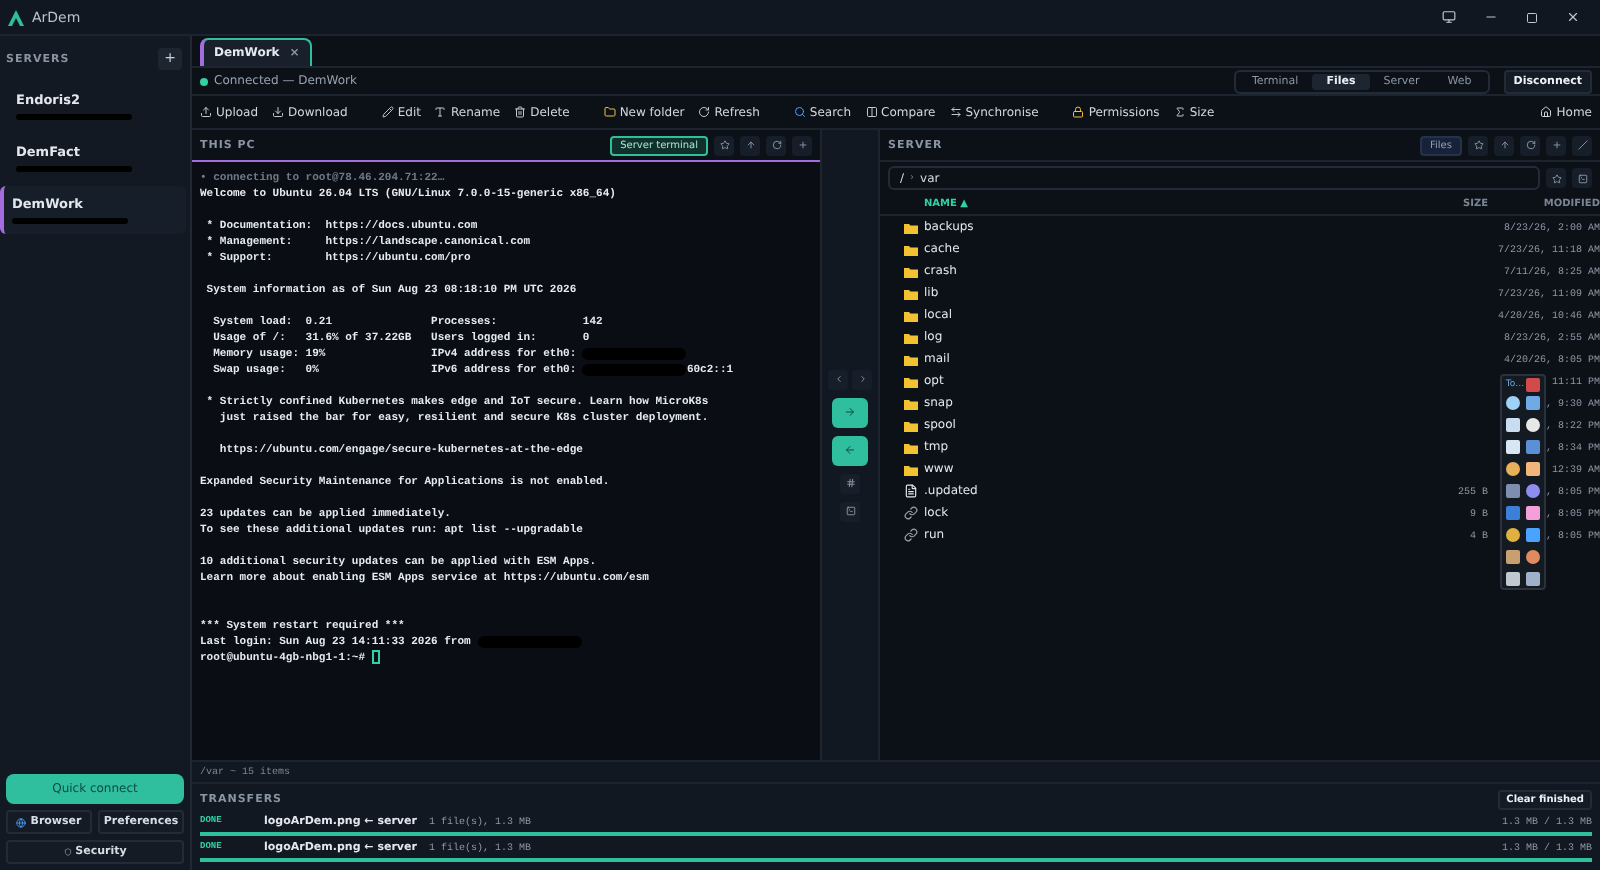  What do you see at coordinates (440, 112) in the screenshot?
I see `text-icon` at bounding box center [440, 112].